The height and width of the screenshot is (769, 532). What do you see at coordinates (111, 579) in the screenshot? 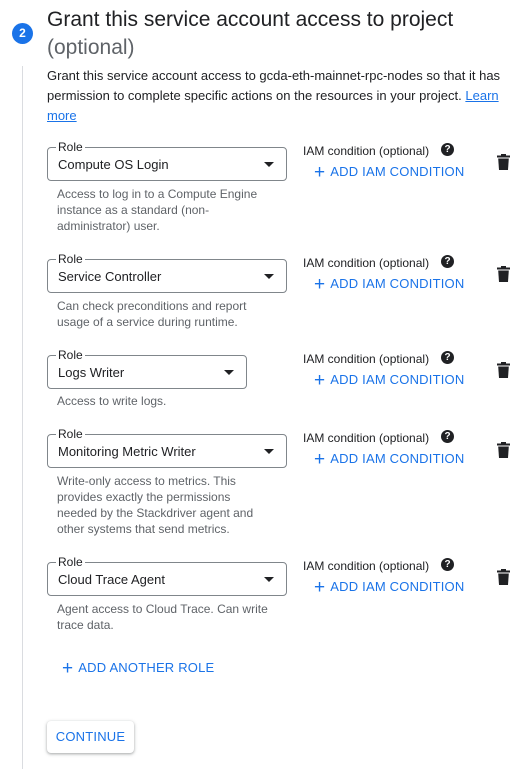
I see `role-select-value: Cloud Trace Agent` at bounding box center [111, 579].